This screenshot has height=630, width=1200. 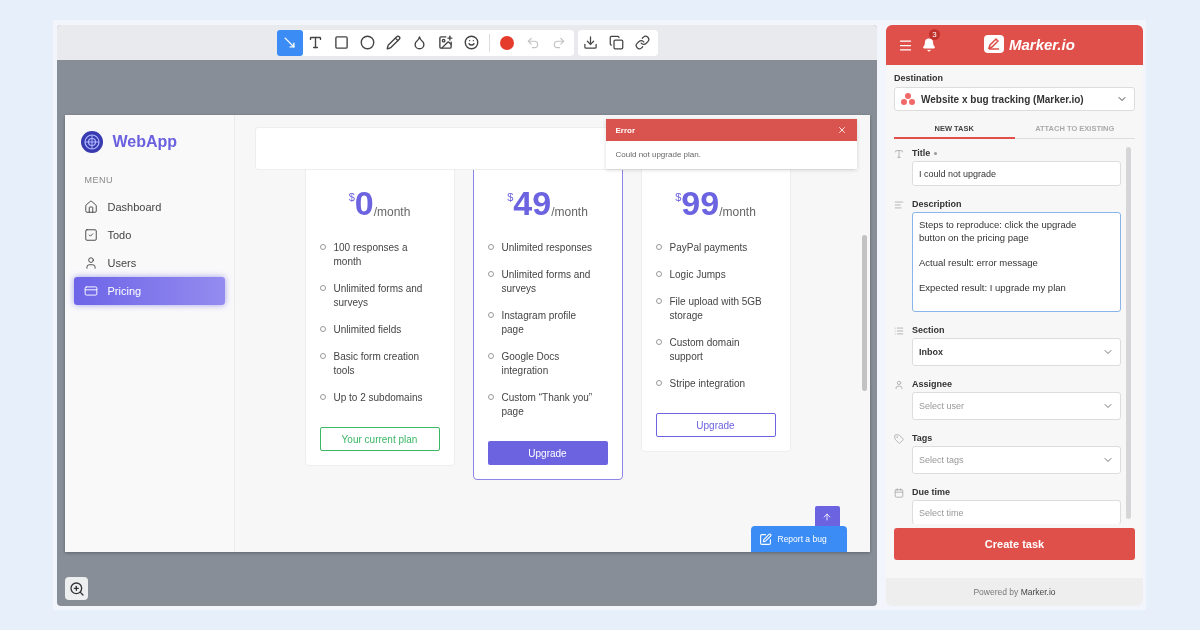 What do you see at coordinates (697, 275) in the screenshot?
I see `feature-text: Logic Jumps` at bounding box center [697, 275].